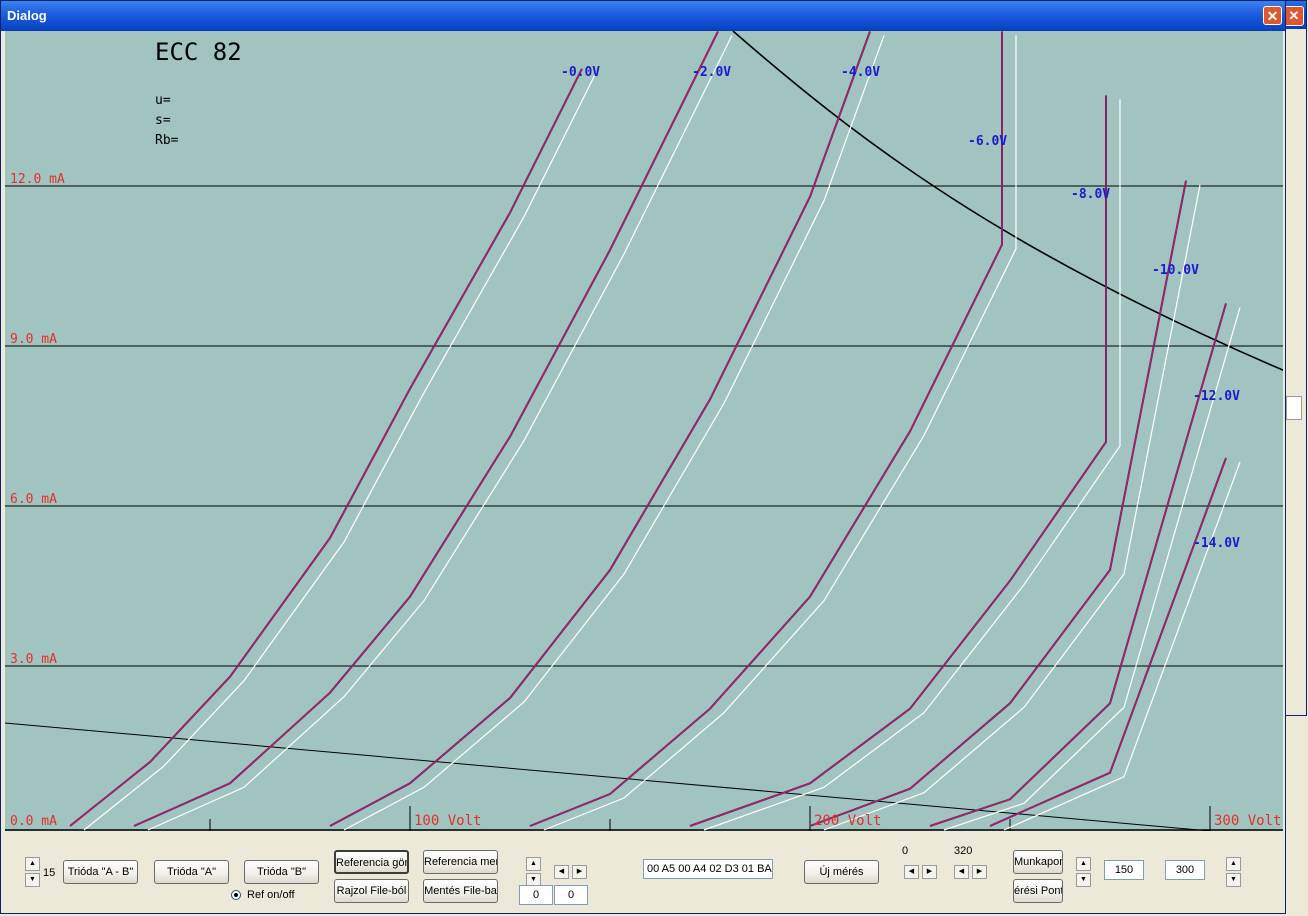 The width and height of the screenshot is (1308, 916). What do you see at coordinates (49, 873) in the screenshot?
I see `spin-value: 15` at bounding box center [49, 873].